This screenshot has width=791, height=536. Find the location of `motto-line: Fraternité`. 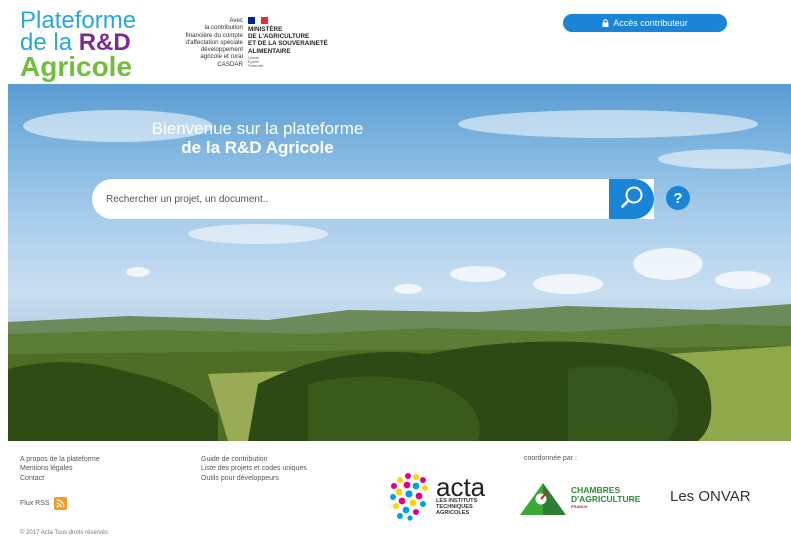

motto-line: Fraternité is located at coordinates (256, 65).